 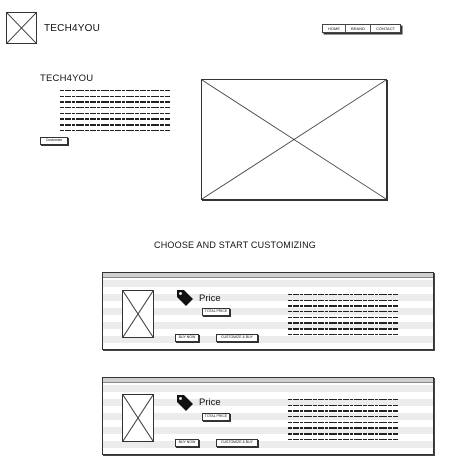 What do you see at coordinates (54, 141) in the screenshot?
I see `hero-customize-button: Customize` at bounding box center [54, 141].